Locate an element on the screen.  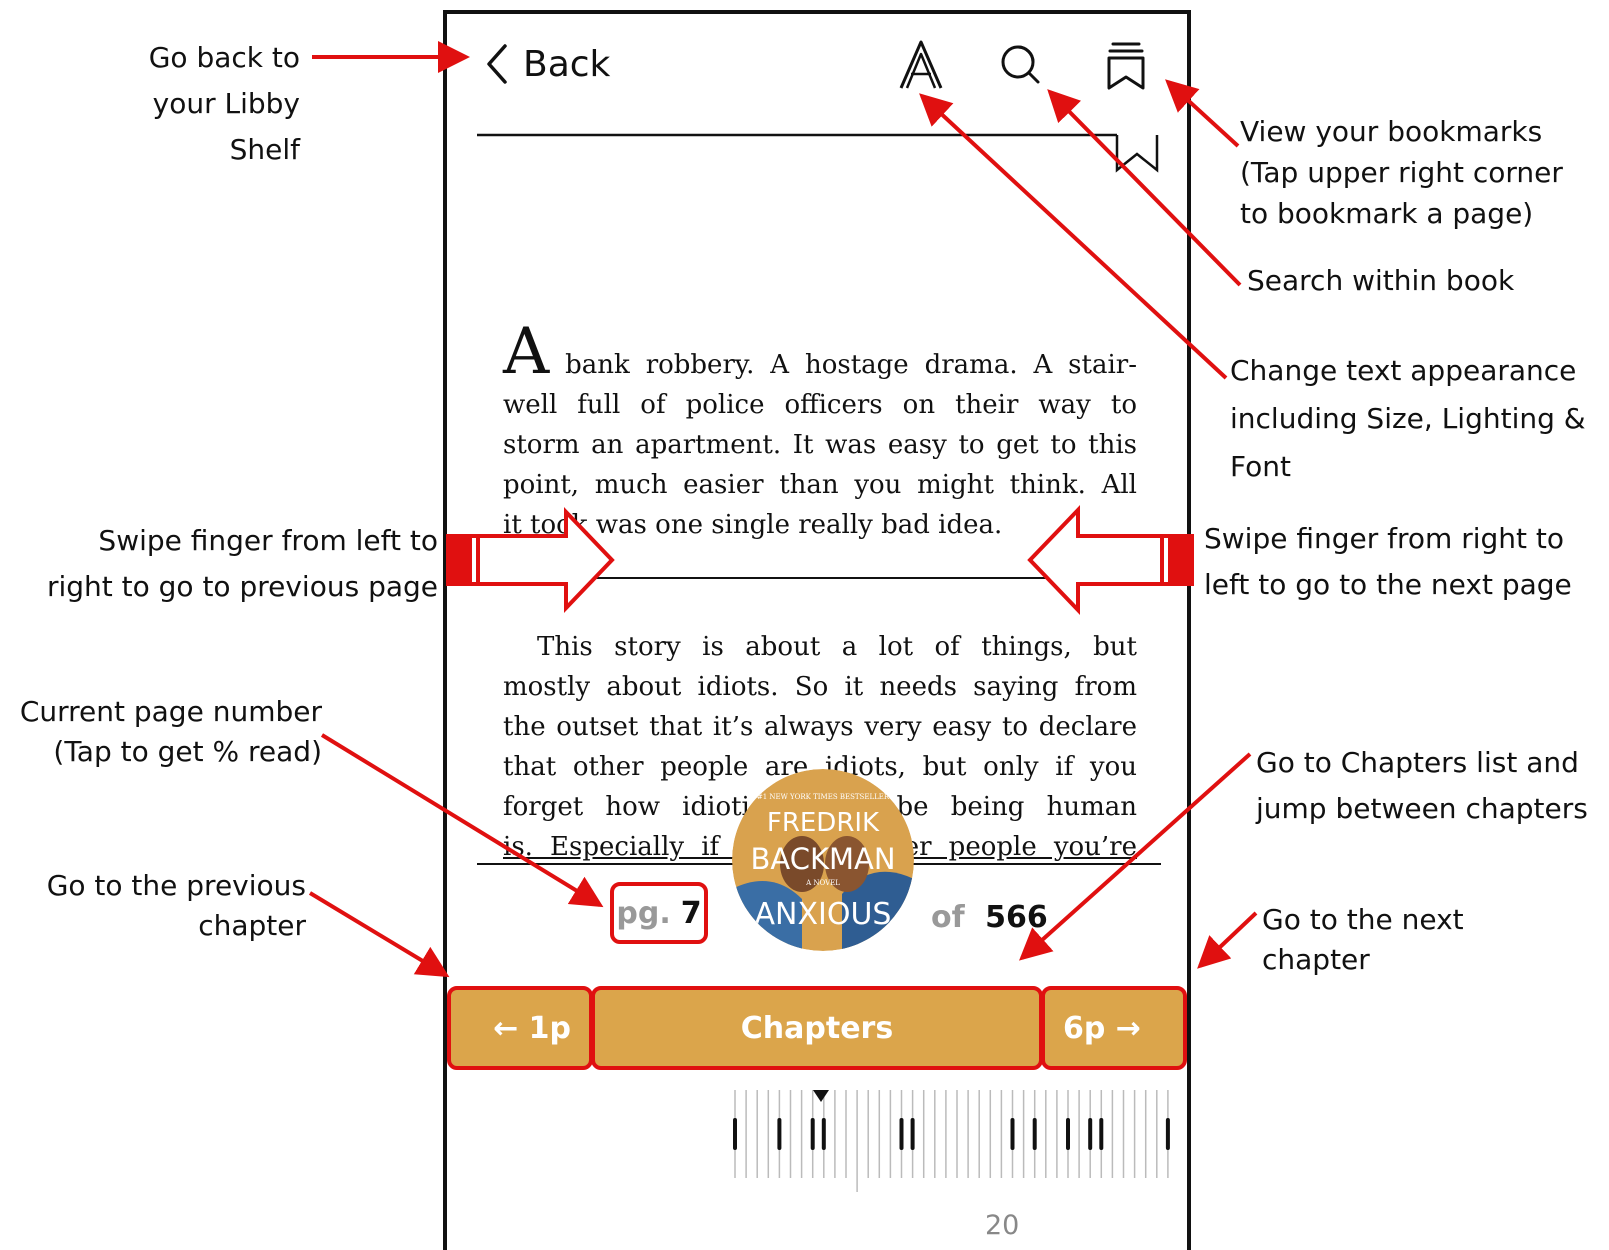
arrow-next-chapter is located at coordinates (1227, 940).